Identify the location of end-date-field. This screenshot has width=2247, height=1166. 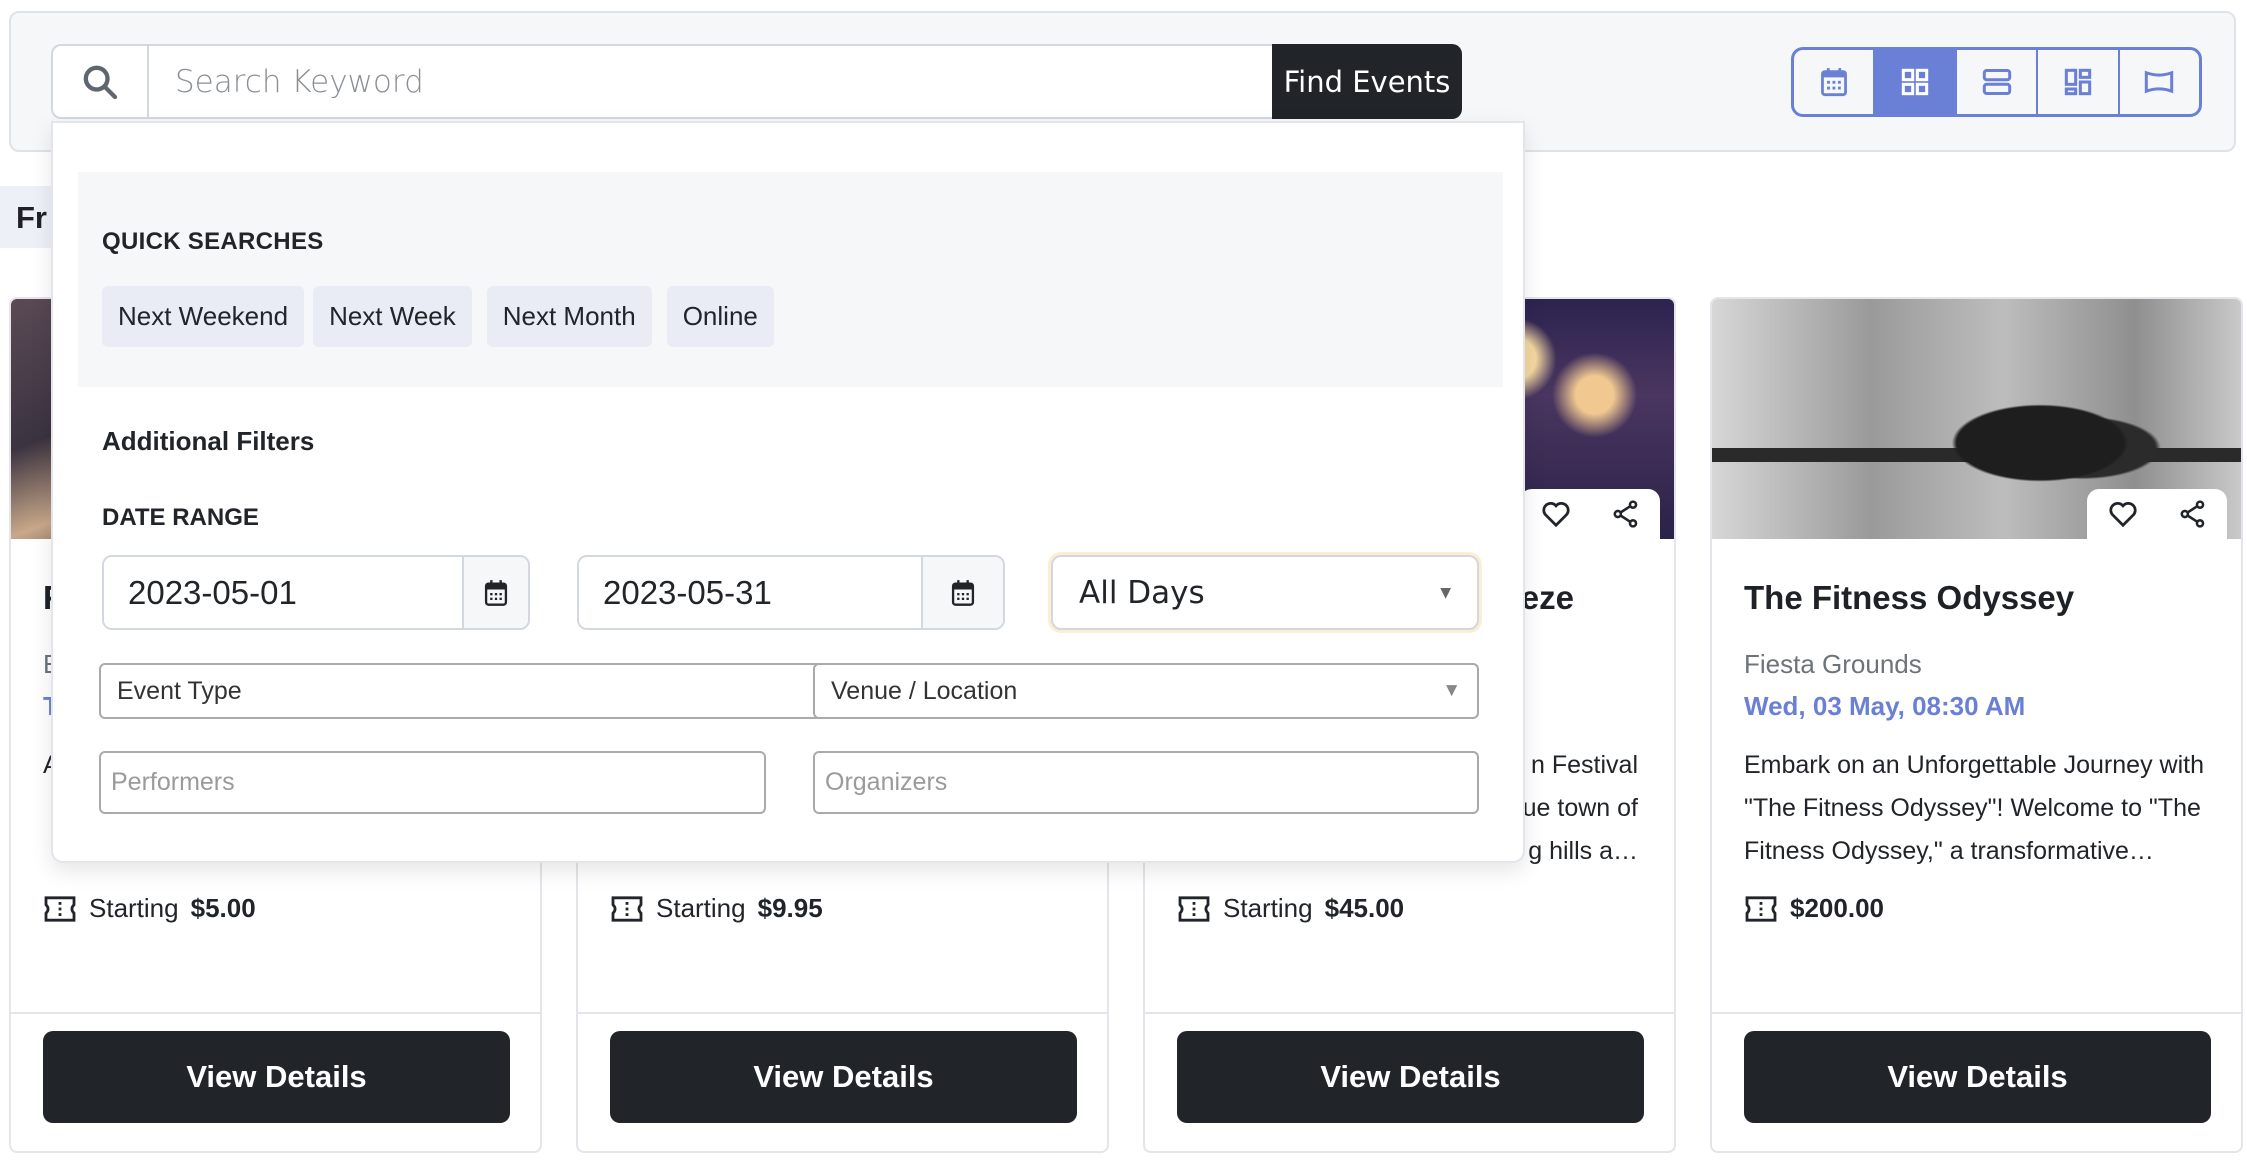
(791, 592).